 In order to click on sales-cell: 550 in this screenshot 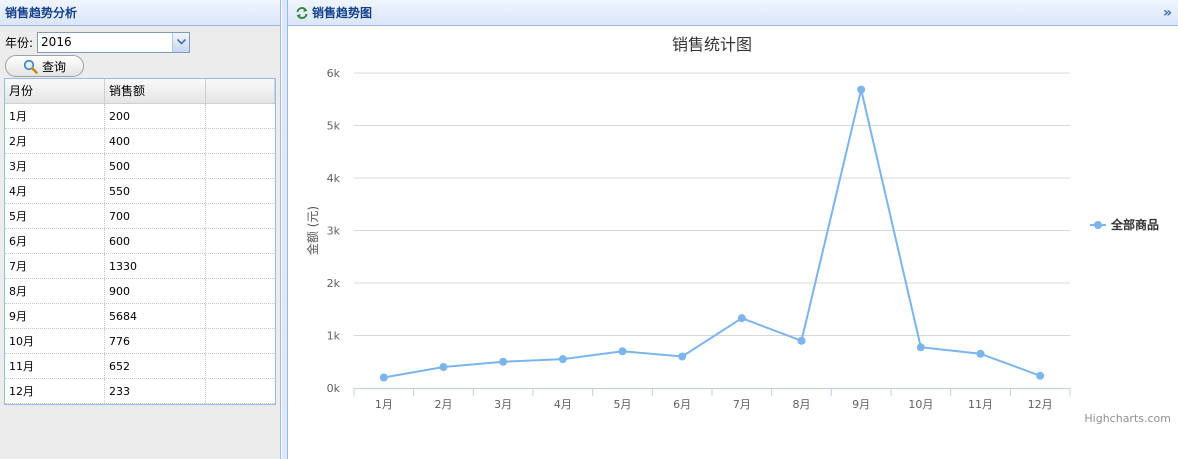, I will do `click(155, 191)`.